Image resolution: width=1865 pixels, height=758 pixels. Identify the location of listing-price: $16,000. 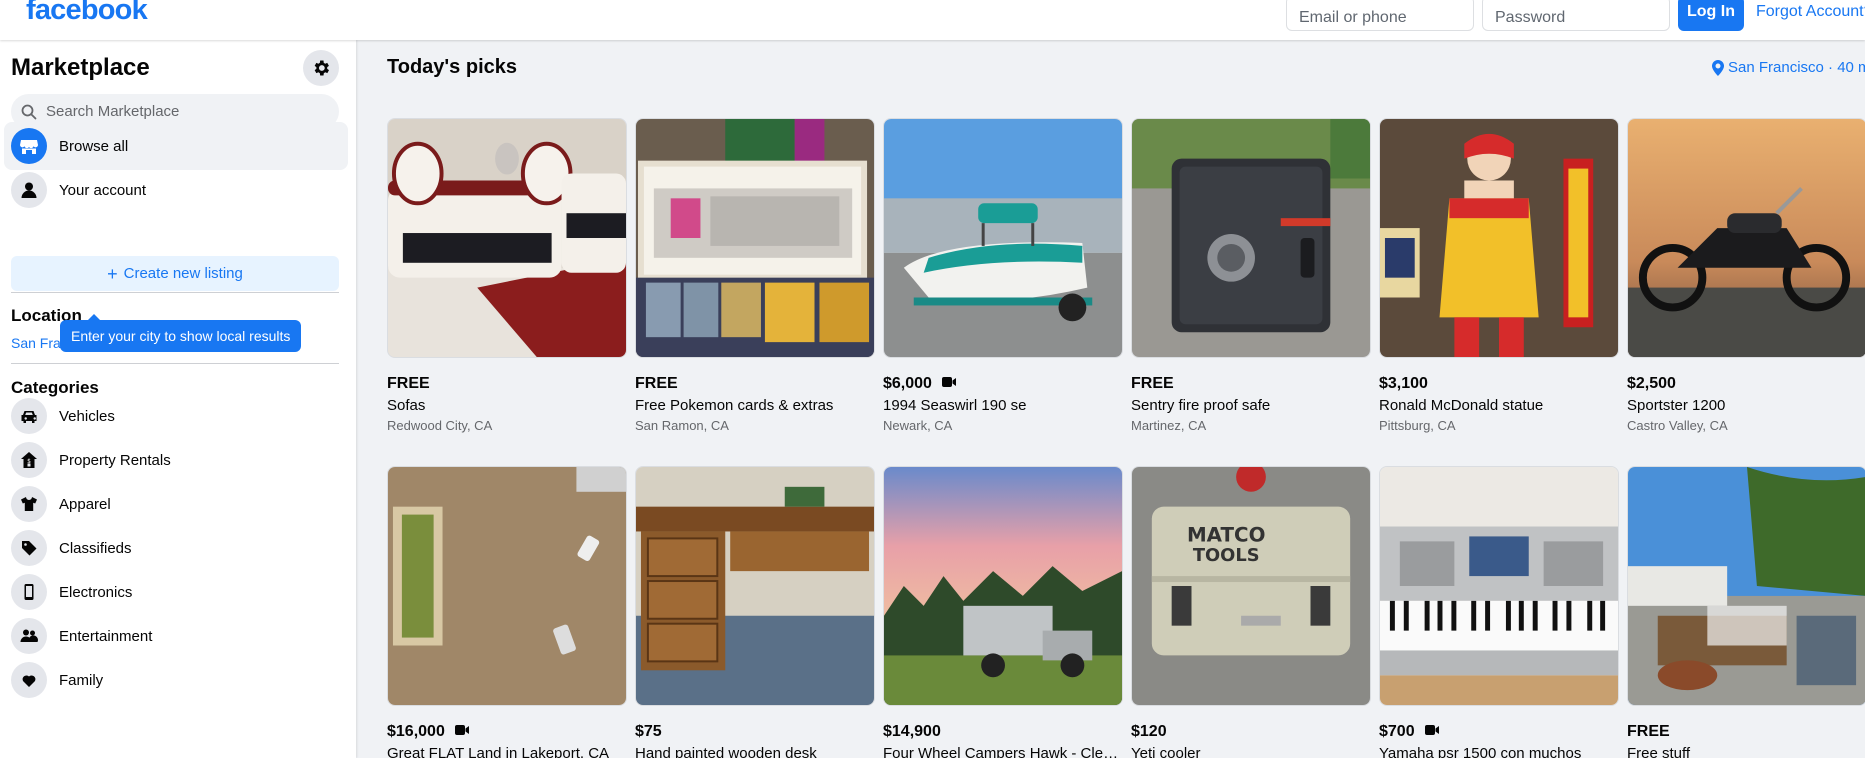
(416, 731).